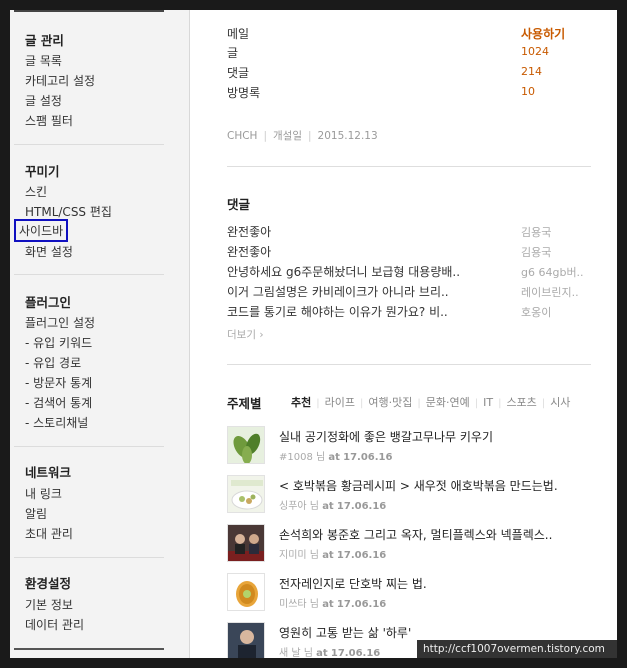 The image size is (627, 668). What do you see at coordinates (43, 100) in the screenshot?
I see `sidebar-item-post-settings: 글 설정` at bounding box center [43, 100].